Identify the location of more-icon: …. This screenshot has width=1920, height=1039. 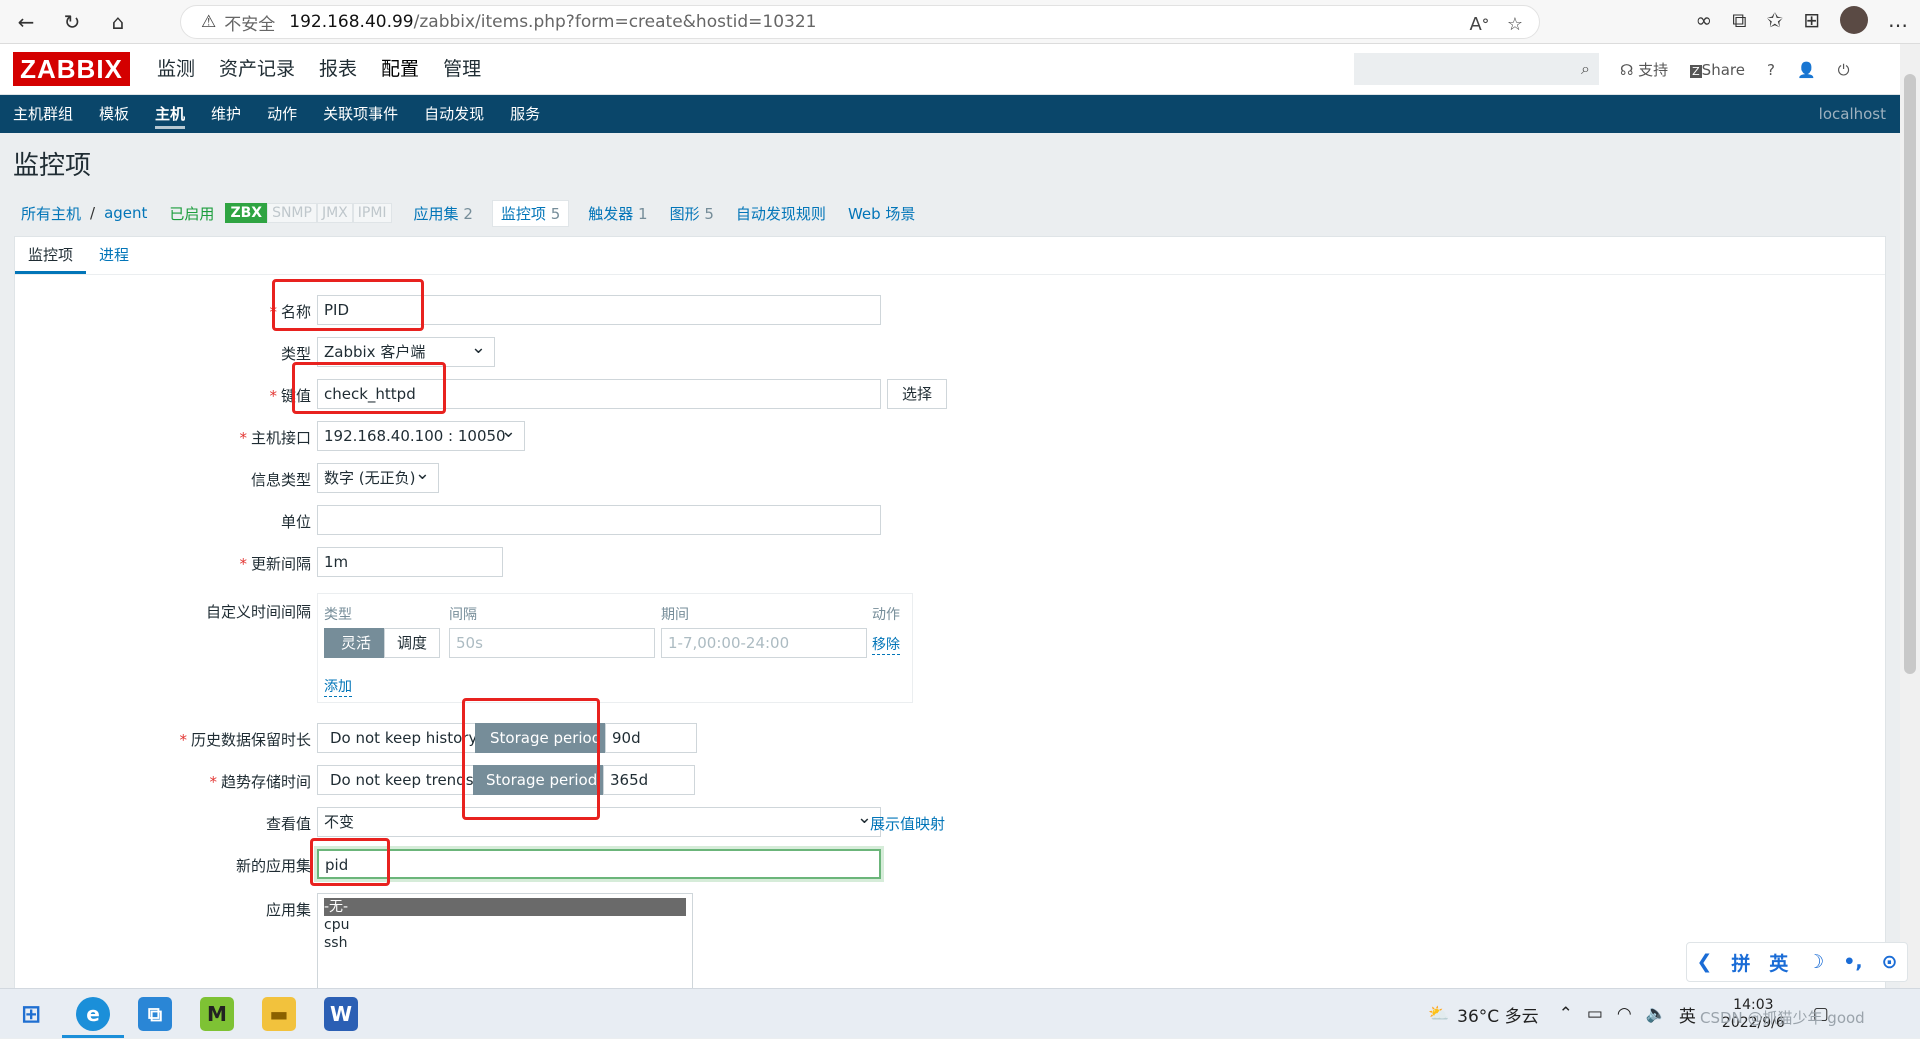
(1898, 20).